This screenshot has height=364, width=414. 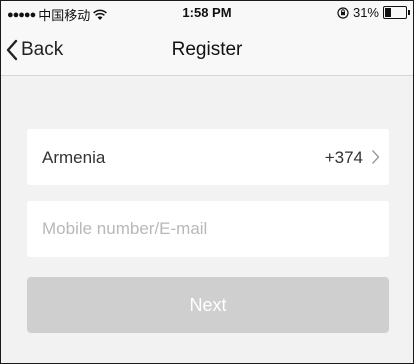 What do you see at coordinates (207, 13) in the screenshot?
I see `status-bar: ●●●●● 中国移动 1:58 PM 31%` at bounding box center [207, 13].